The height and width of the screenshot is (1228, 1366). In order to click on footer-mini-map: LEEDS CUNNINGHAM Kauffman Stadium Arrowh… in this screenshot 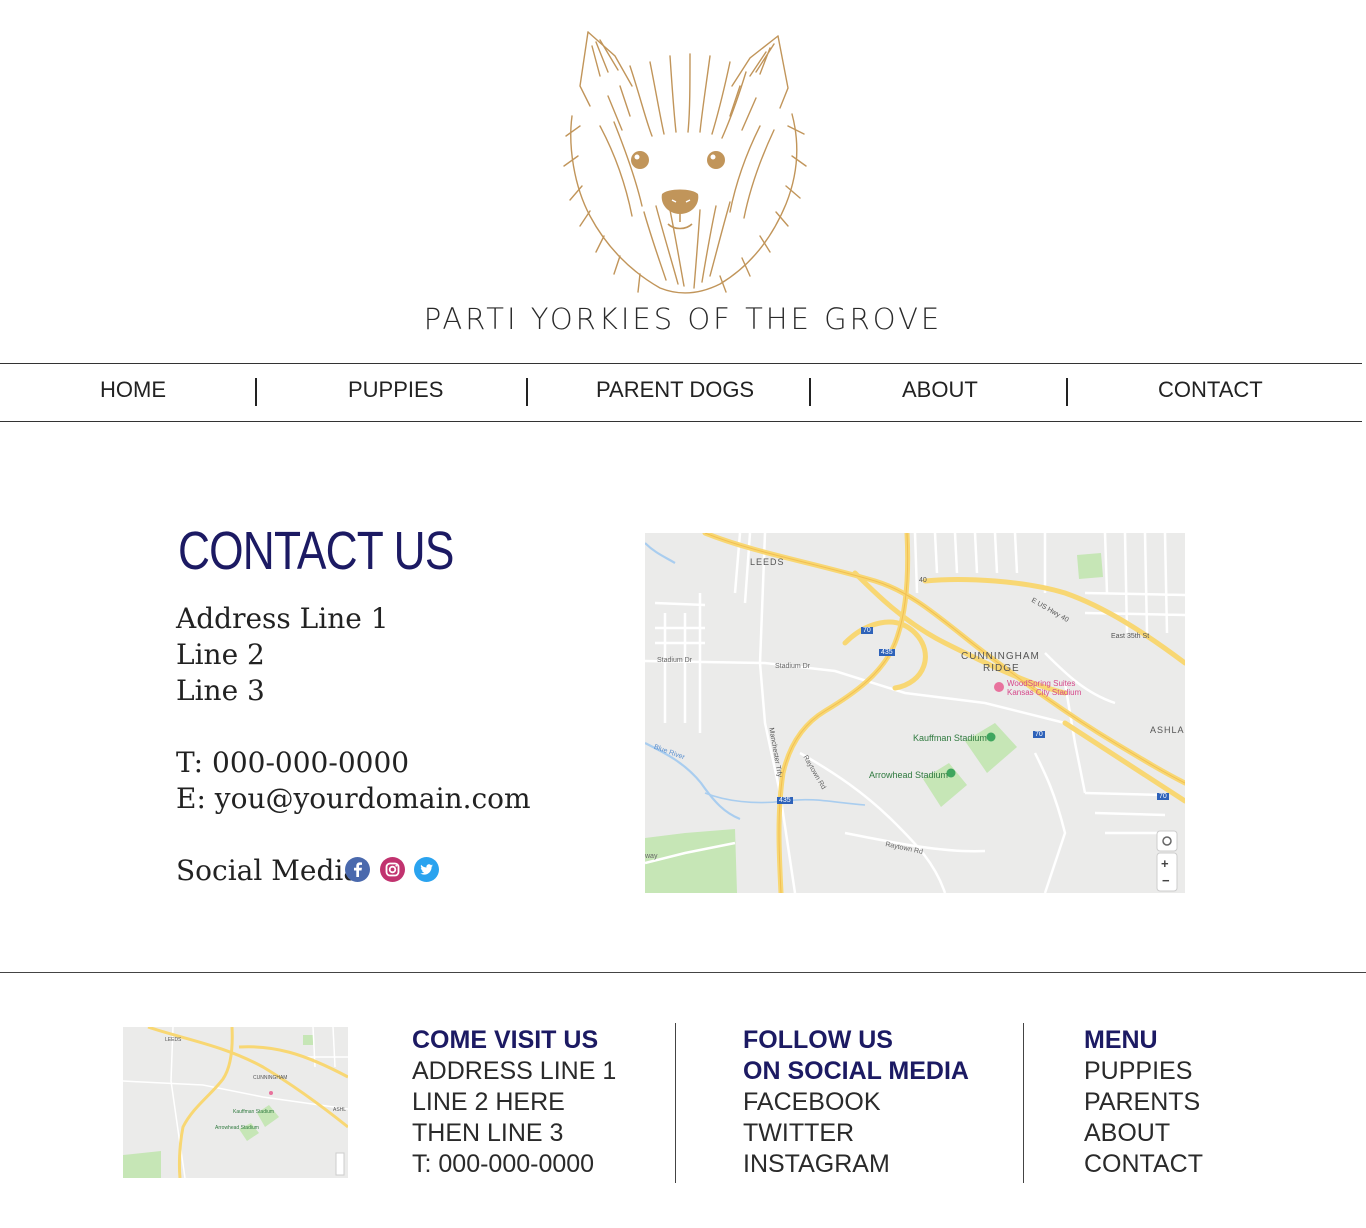, I will do `click(235, 1102)`.